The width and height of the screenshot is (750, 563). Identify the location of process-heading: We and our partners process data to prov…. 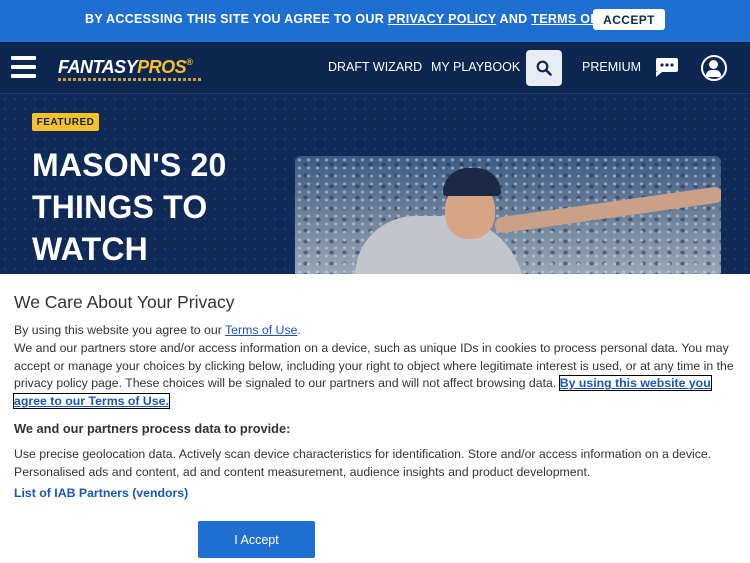
(152, 428).